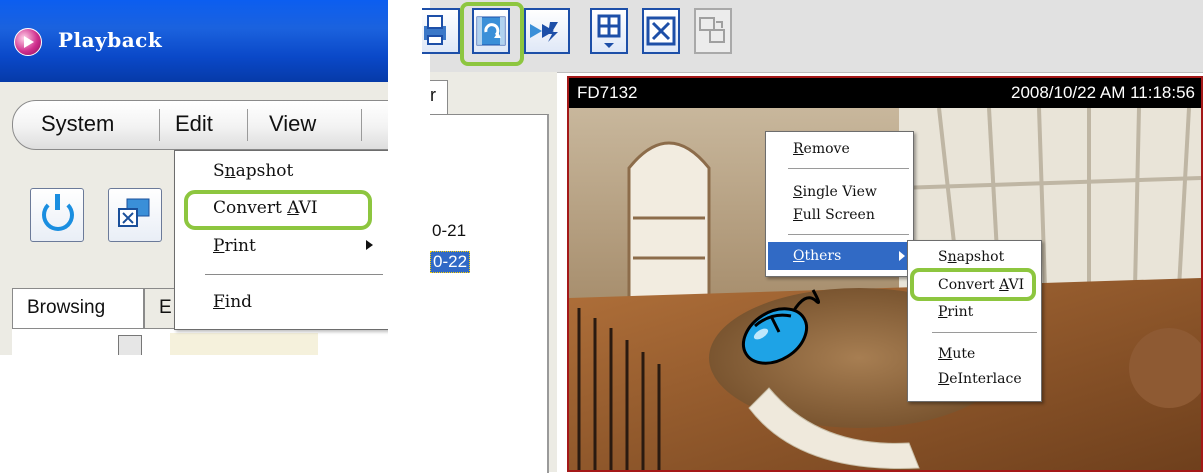 The image size is (1203, 473). What do you see at coordinates (28, 42) in the screenshot?
I see `playback-app-icon` at bounding box center [28, 42].